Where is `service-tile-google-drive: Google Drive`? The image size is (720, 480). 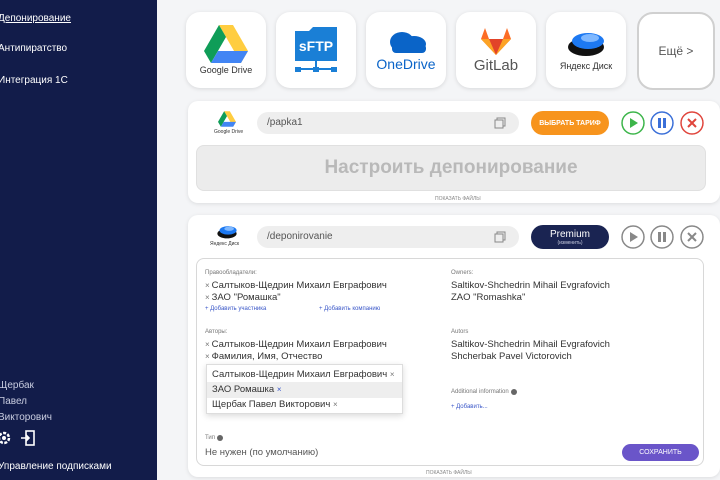 service-tile-google-drive: Google Drive is located at coordinates (226, 50).